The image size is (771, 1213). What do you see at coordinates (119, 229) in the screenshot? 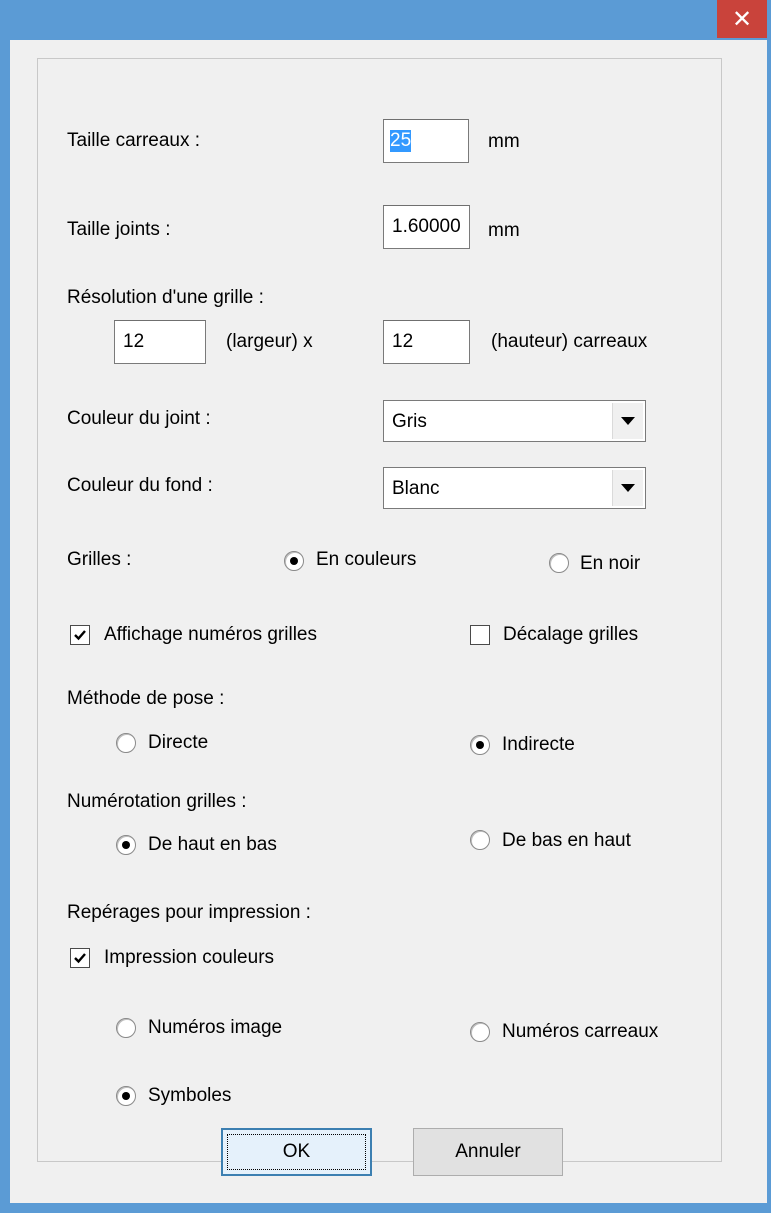
I see `joint-size-label: Taille joints :` at bounding box center [119, 229].